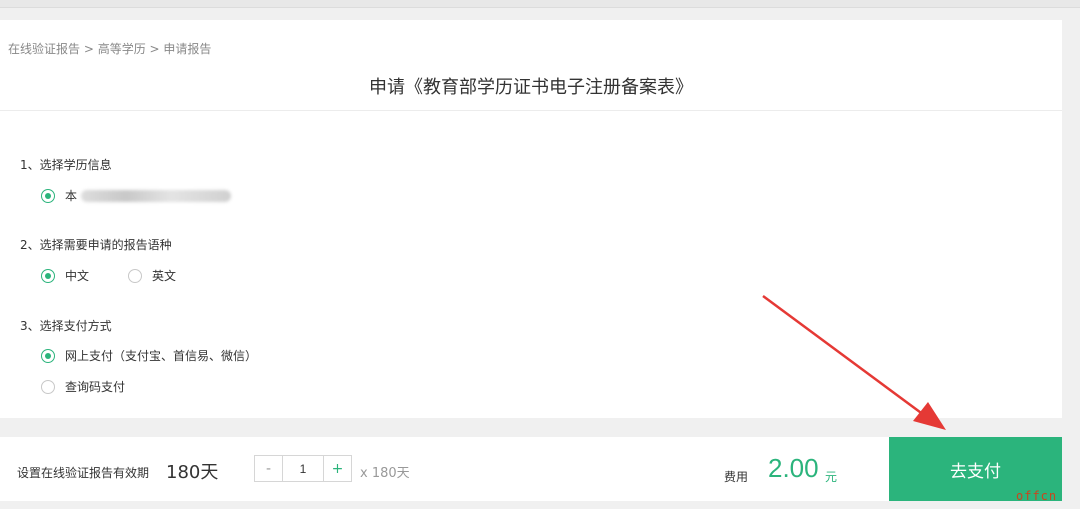 The height and width of the screenshot is (509, 1080). I want to click on section-payment-title: 3、选择支付方式, so click(66, 326).